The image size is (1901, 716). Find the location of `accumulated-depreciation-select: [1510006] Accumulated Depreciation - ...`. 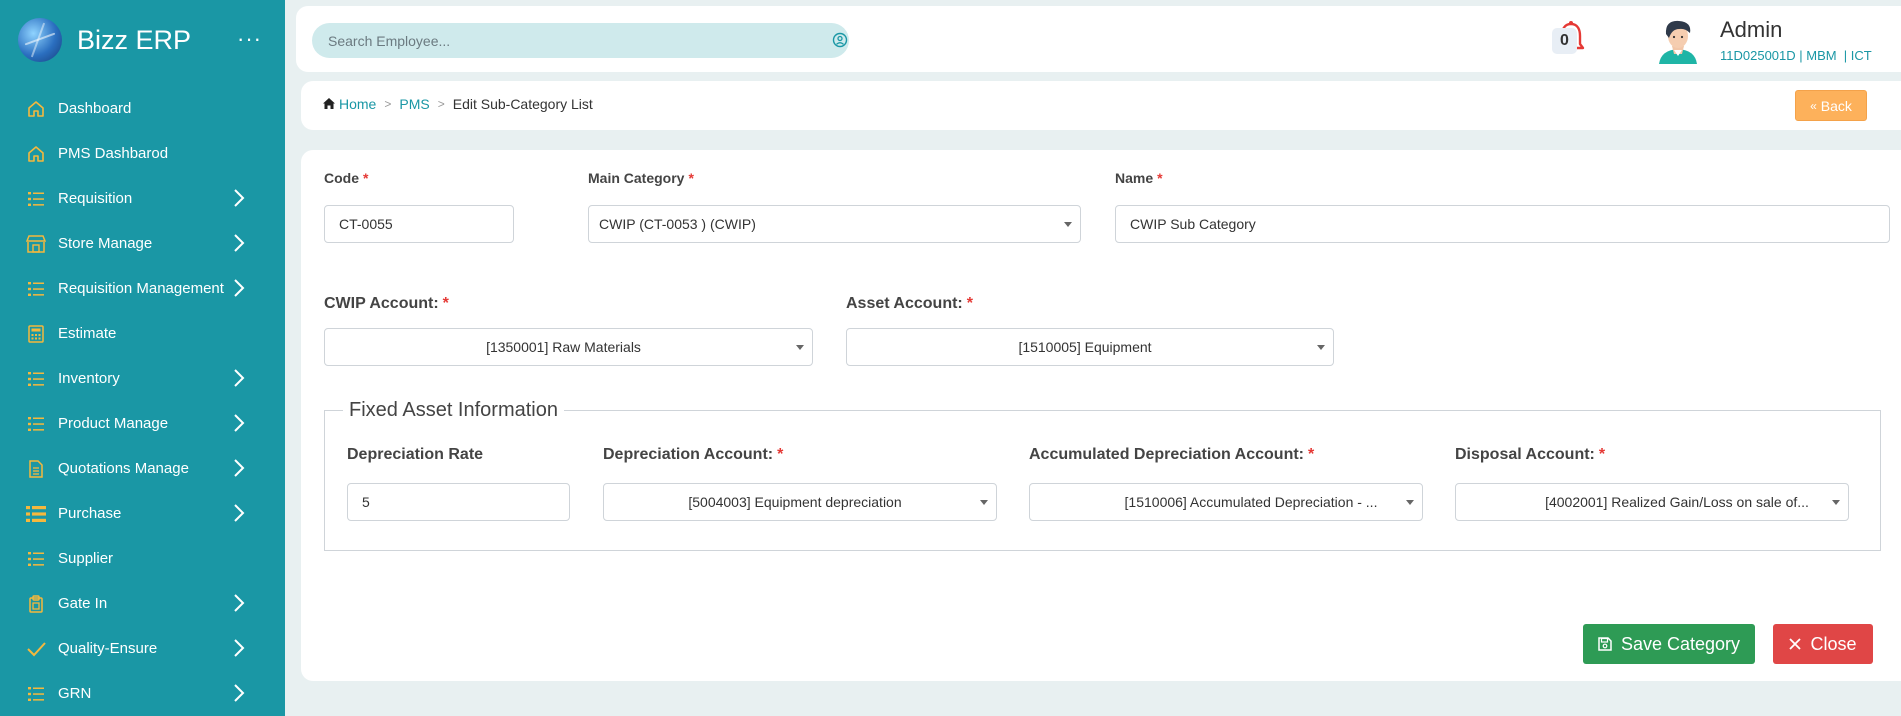

accumulated-depreciation-select: [1510006] Accumulated Depreciation - ... is located at coordinates (1226, 502).